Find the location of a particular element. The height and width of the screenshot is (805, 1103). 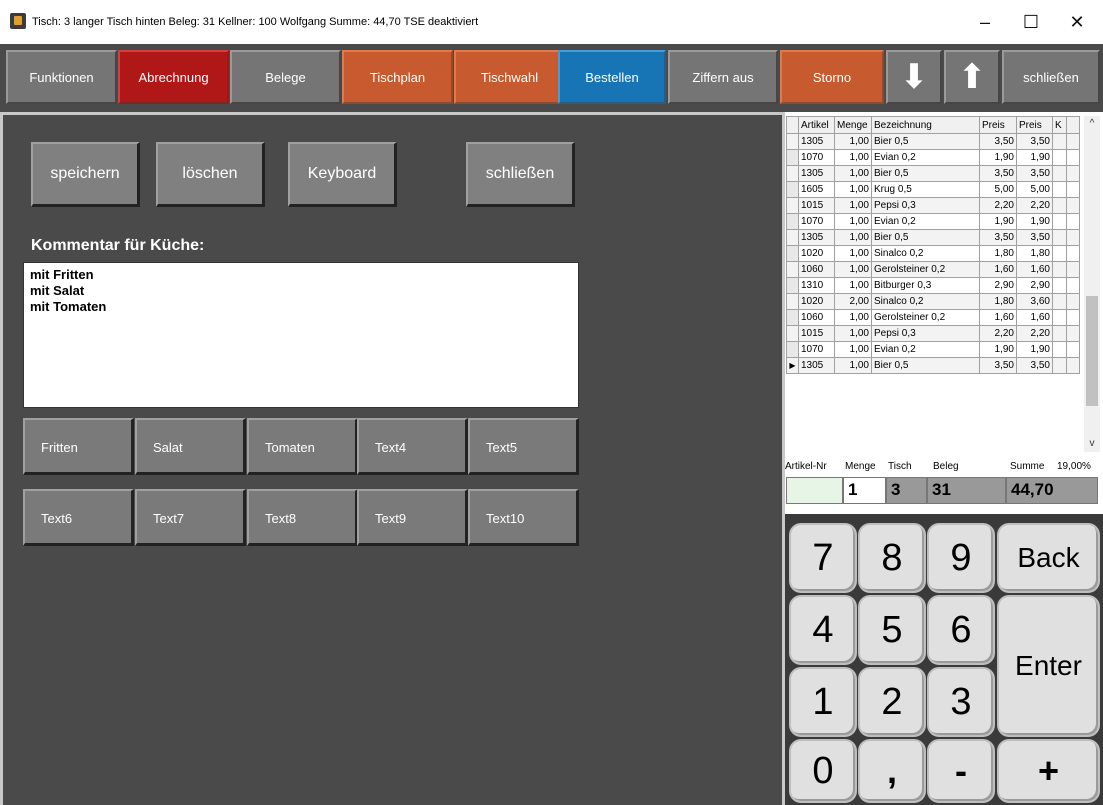

key-5: 5 is located at coordinates (892, 630).